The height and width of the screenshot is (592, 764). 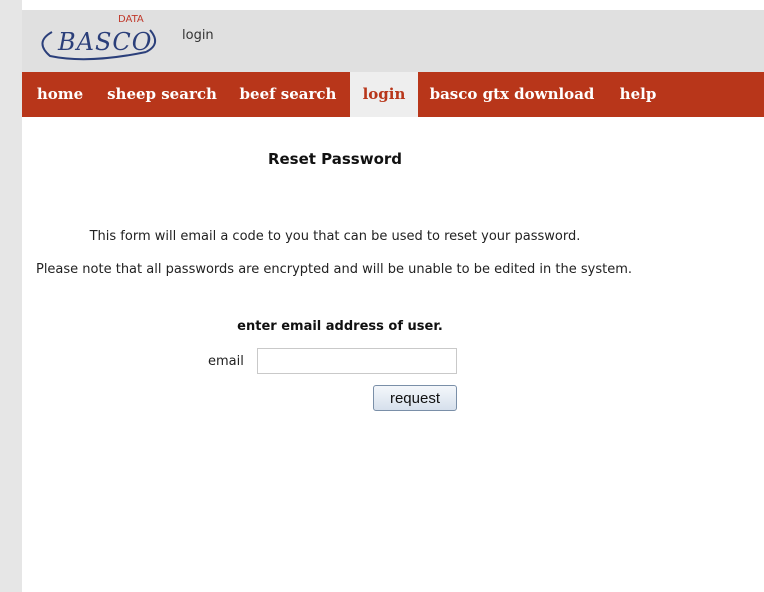 I want to click on header-login-link: login, so click(x=198, y=35).